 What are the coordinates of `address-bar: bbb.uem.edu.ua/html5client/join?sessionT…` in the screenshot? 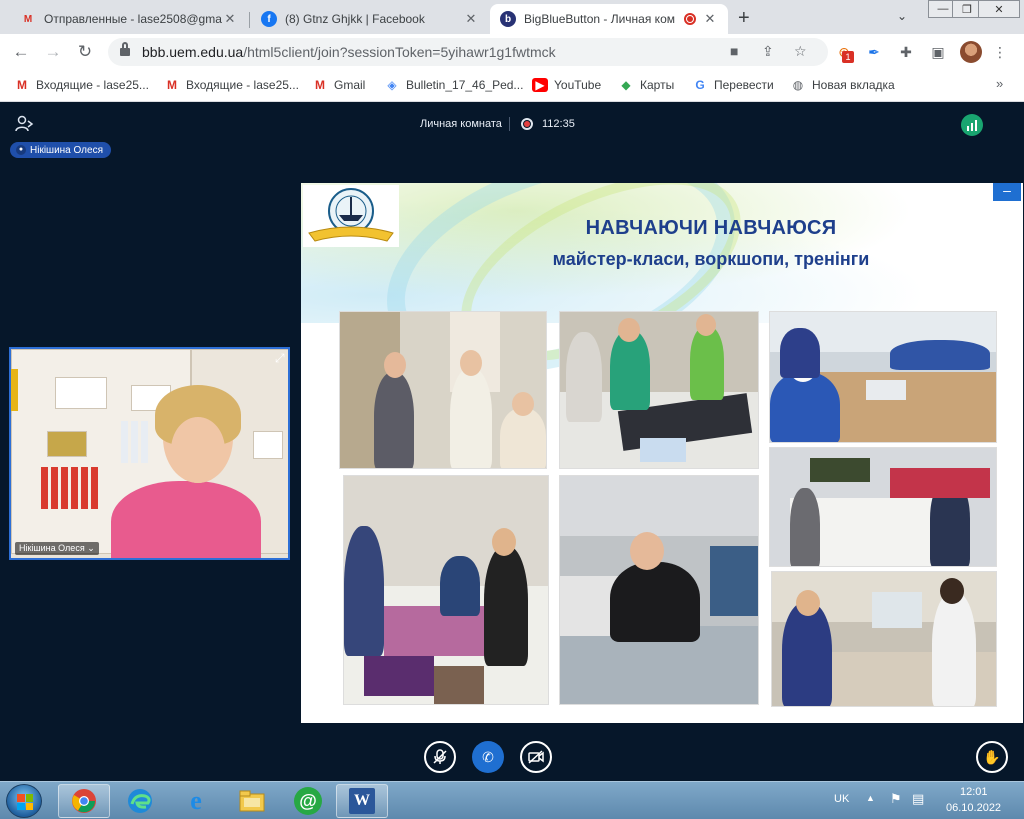 It's located at (468, 52).